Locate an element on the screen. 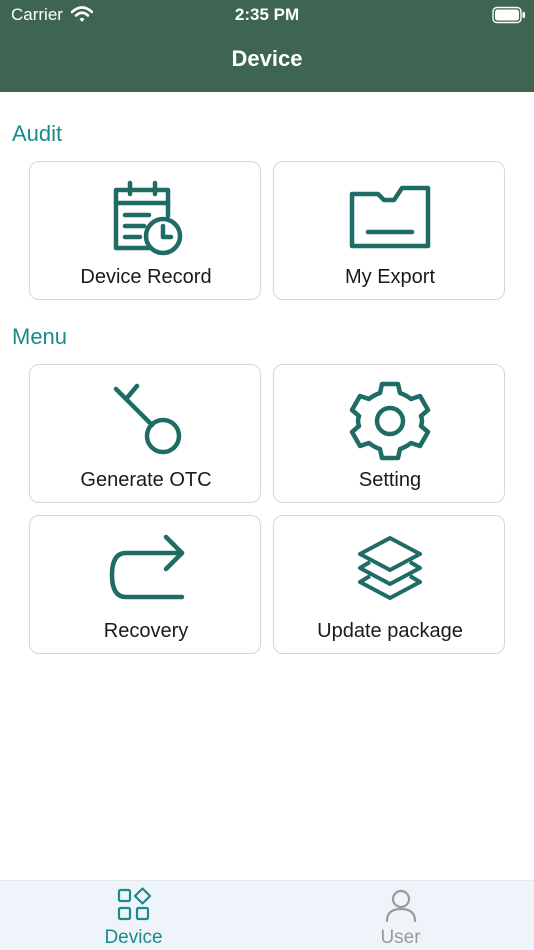 Image resolution: width=534 pixels, height=950 pixels. card-label: Recovery is located at coordinates (146, 631).